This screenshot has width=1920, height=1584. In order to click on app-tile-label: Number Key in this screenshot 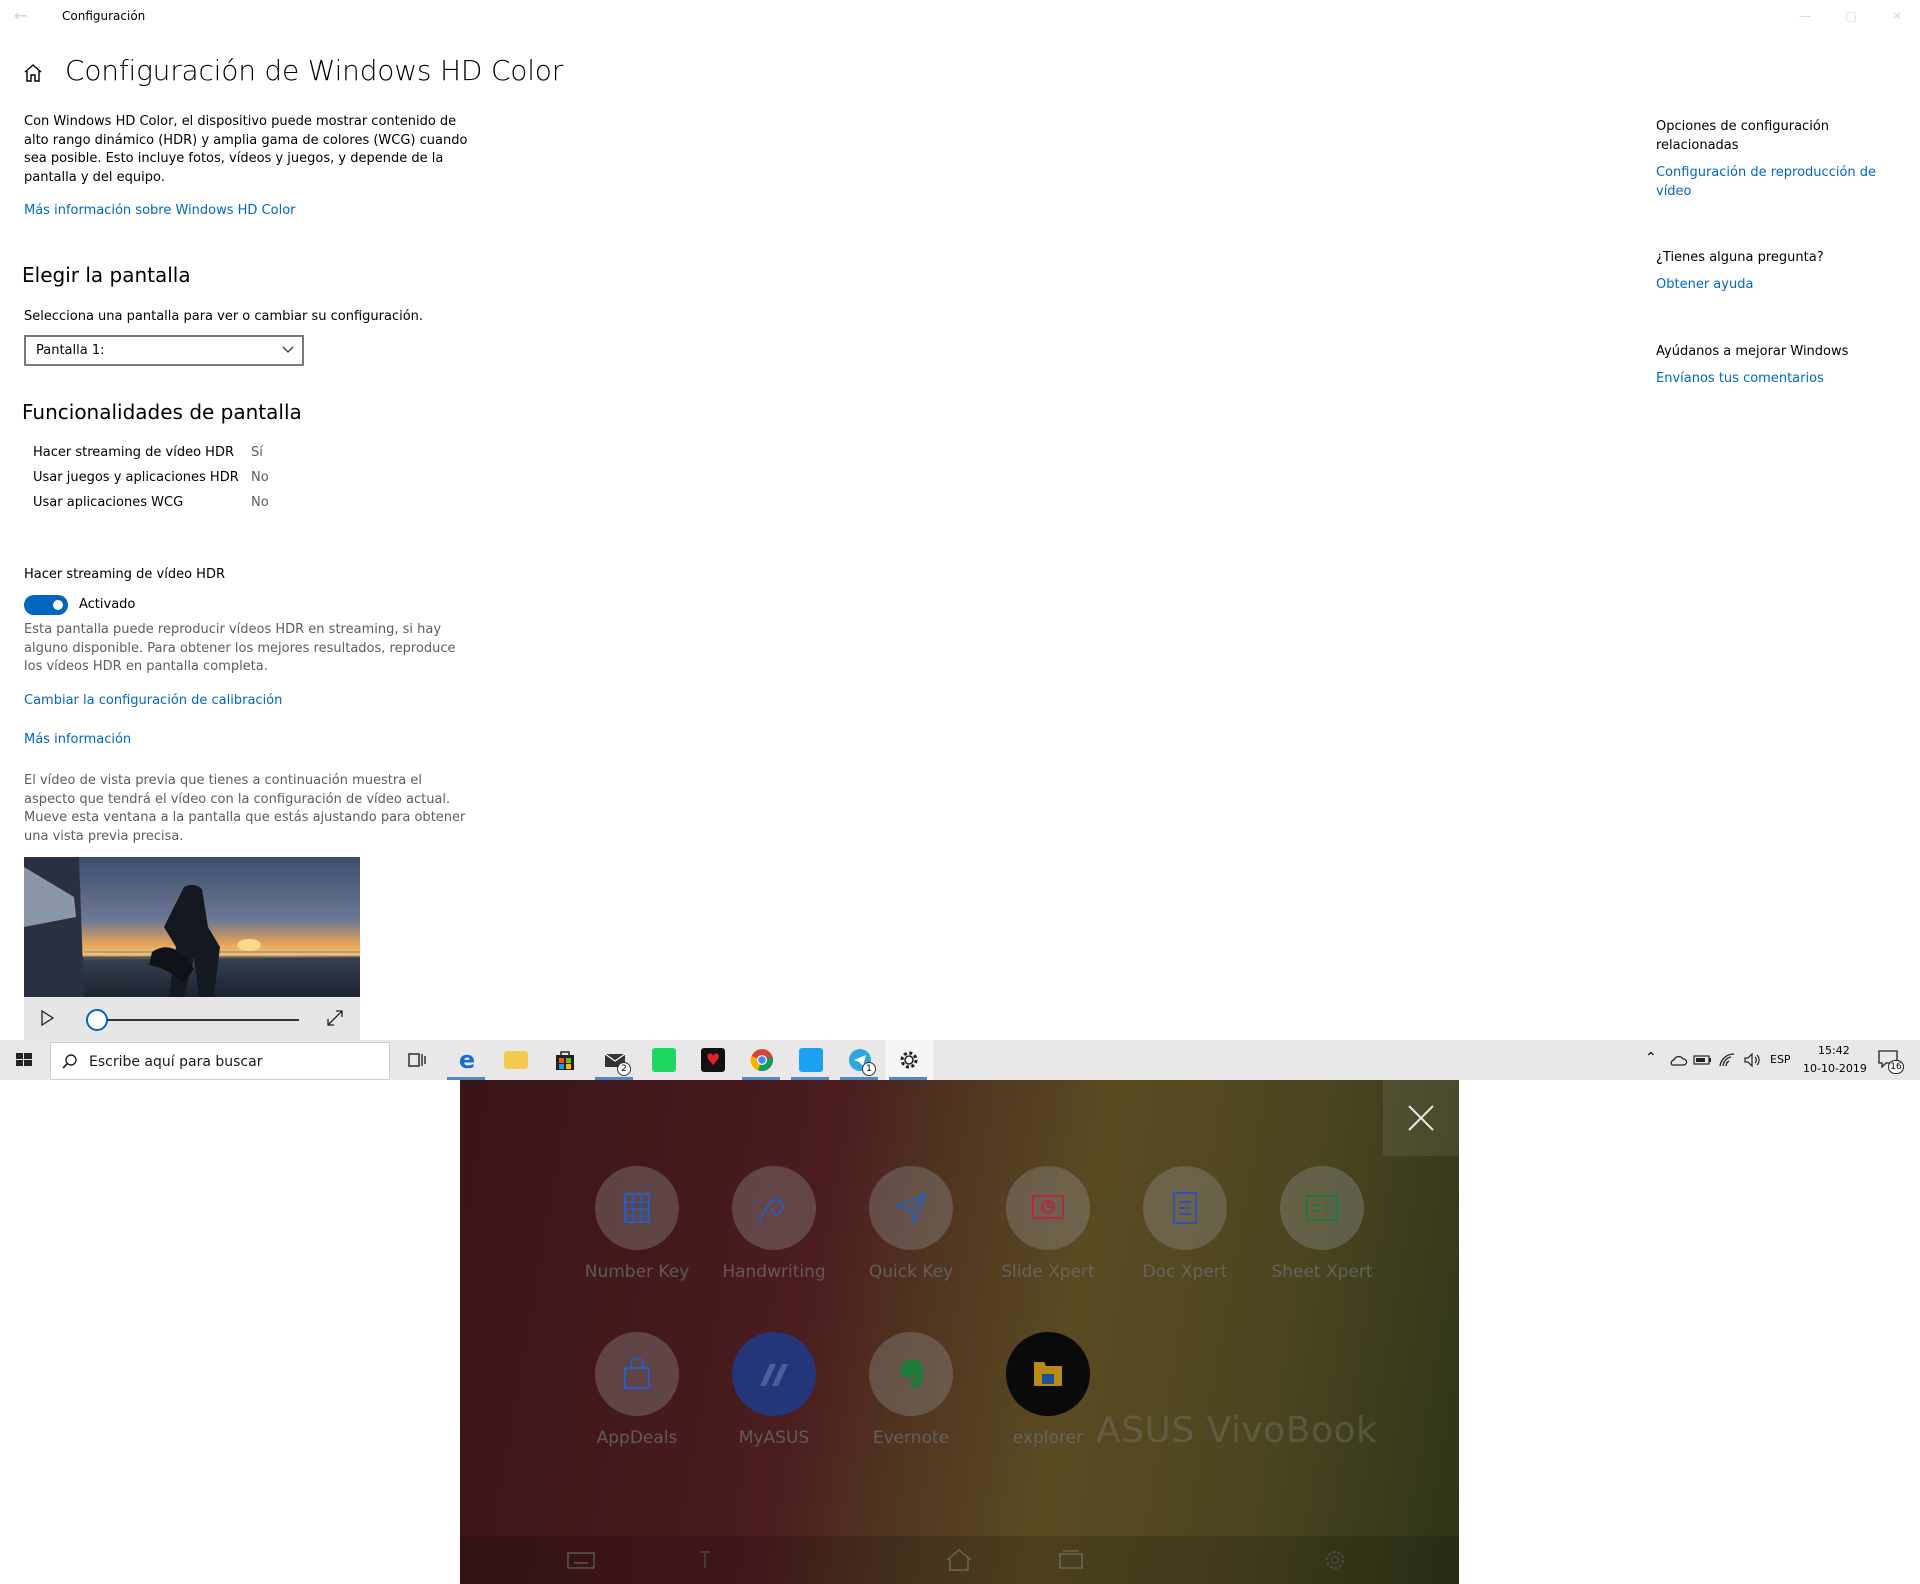, I will do `click(637, 1272)`.